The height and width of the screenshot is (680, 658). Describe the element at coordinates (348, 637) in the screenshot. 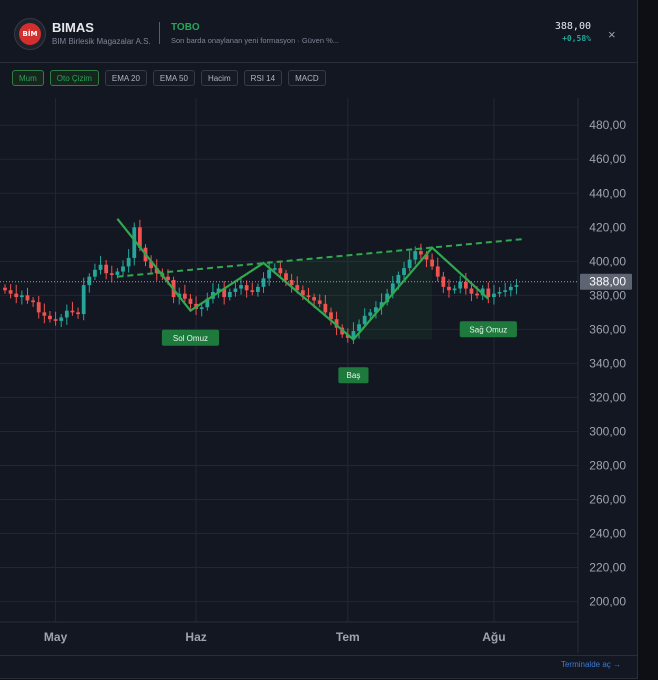

I see `x-tick-label: Tem` at that location.